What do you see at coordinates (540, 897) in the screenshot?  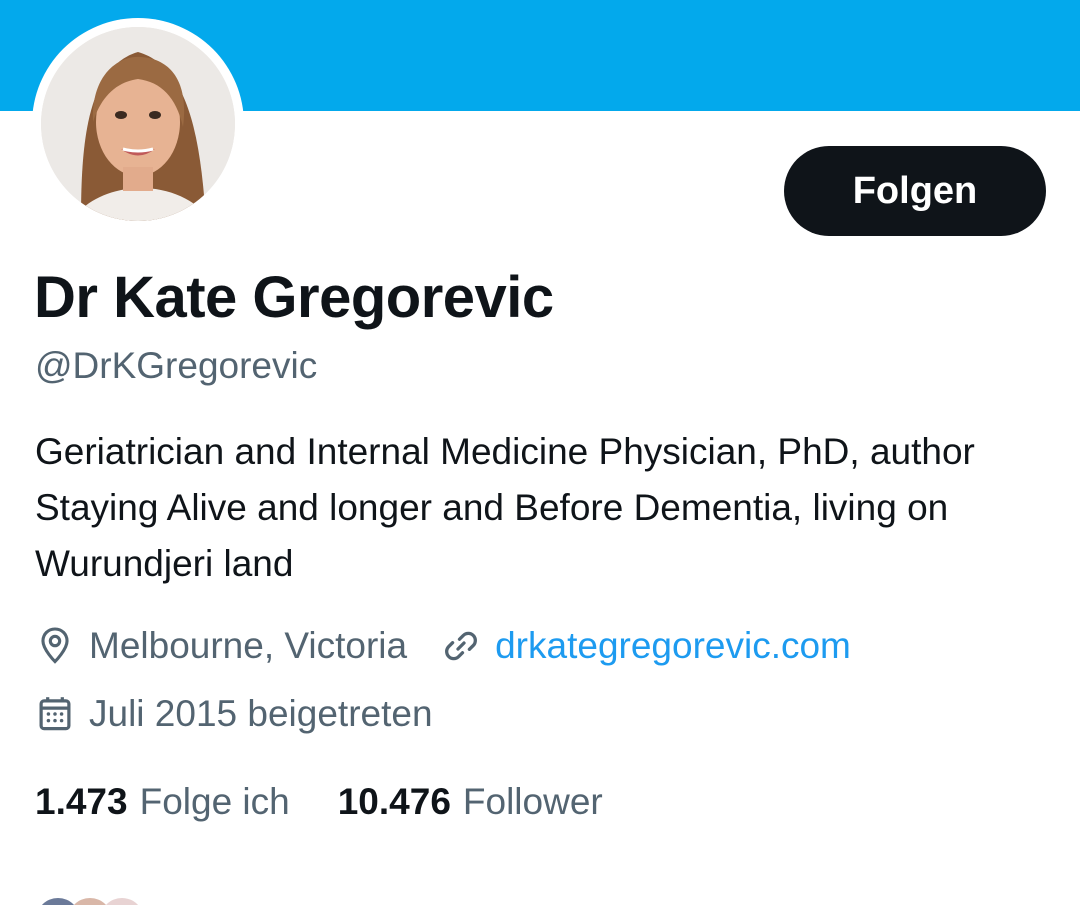 I see `followed-by-preview` at bounding box center [540, 897].